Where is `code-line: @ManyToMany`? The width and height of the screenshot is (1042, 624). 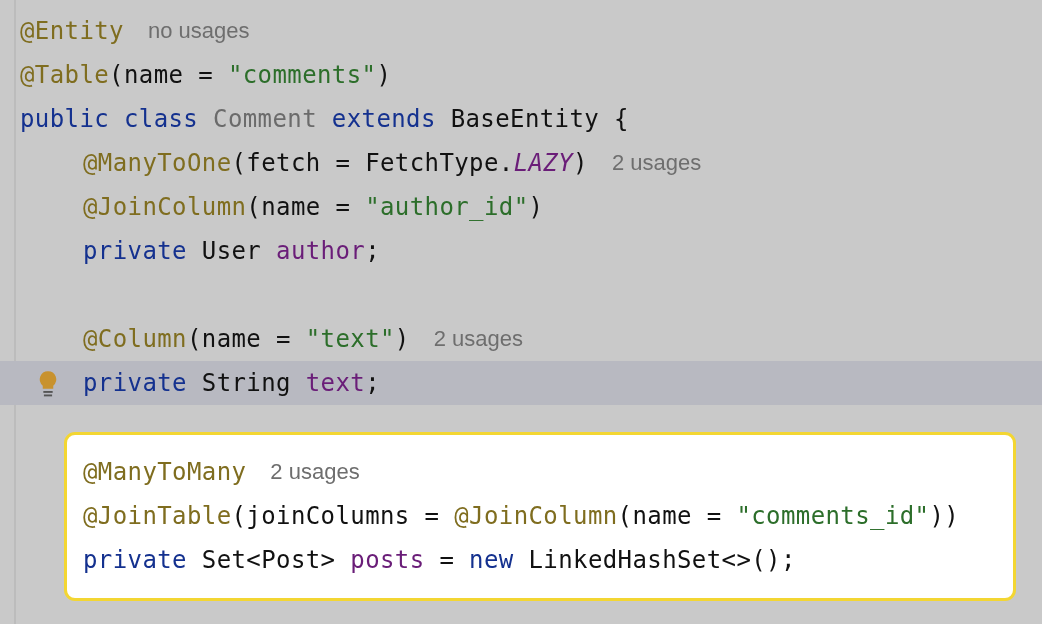
code-line: @ManyToMany is located at coordinates (165, 472).